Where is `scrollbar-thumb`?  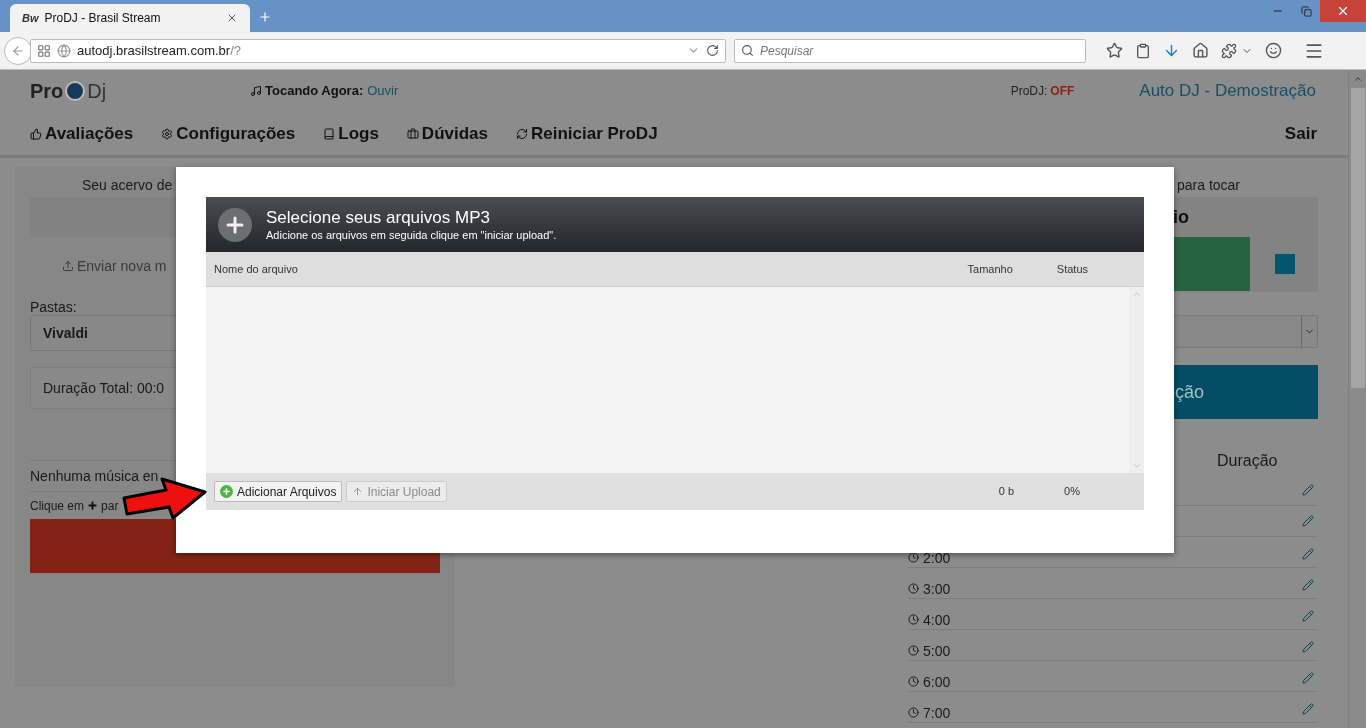 scrollbar-thumb is located at coordinates (1357, 238).